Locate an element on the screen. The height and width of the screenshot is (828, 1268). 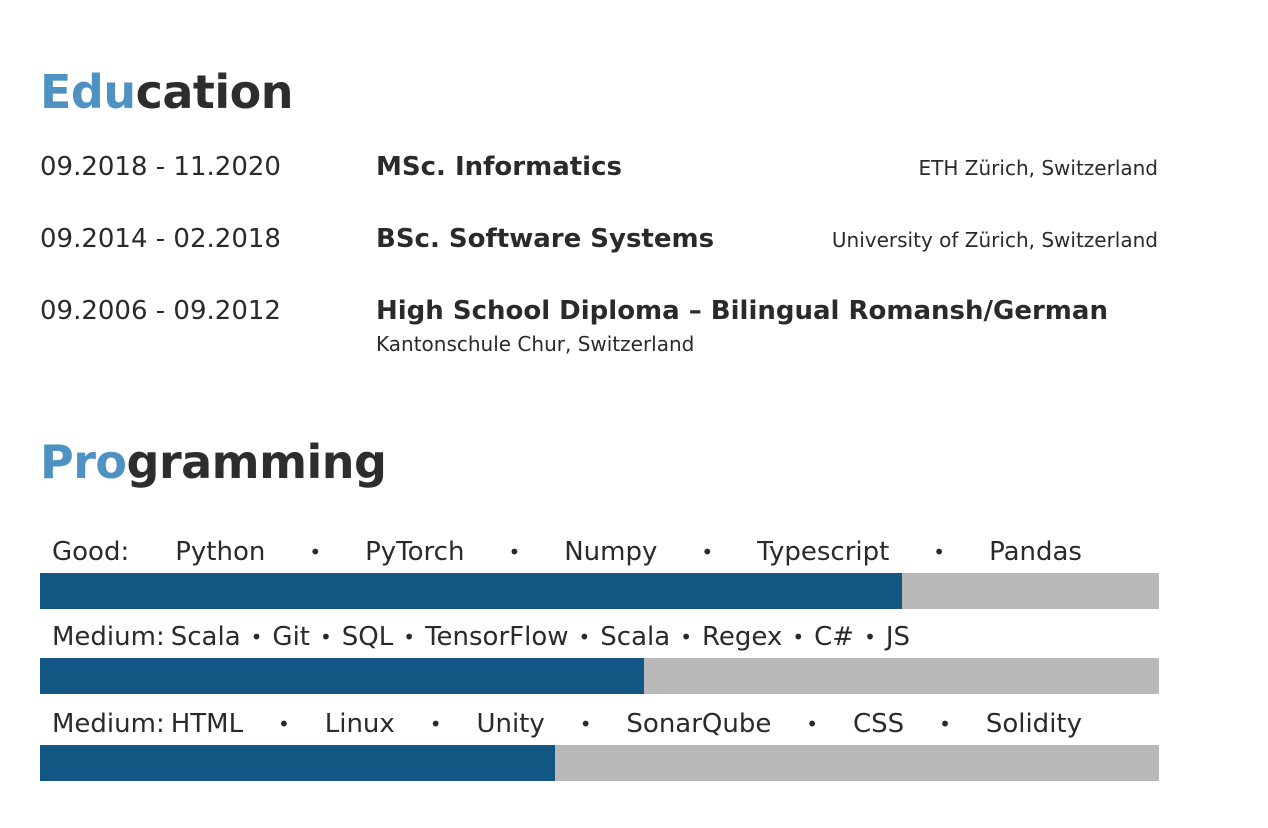
skill-item: Solidity is located at coordinates (1033, 724).